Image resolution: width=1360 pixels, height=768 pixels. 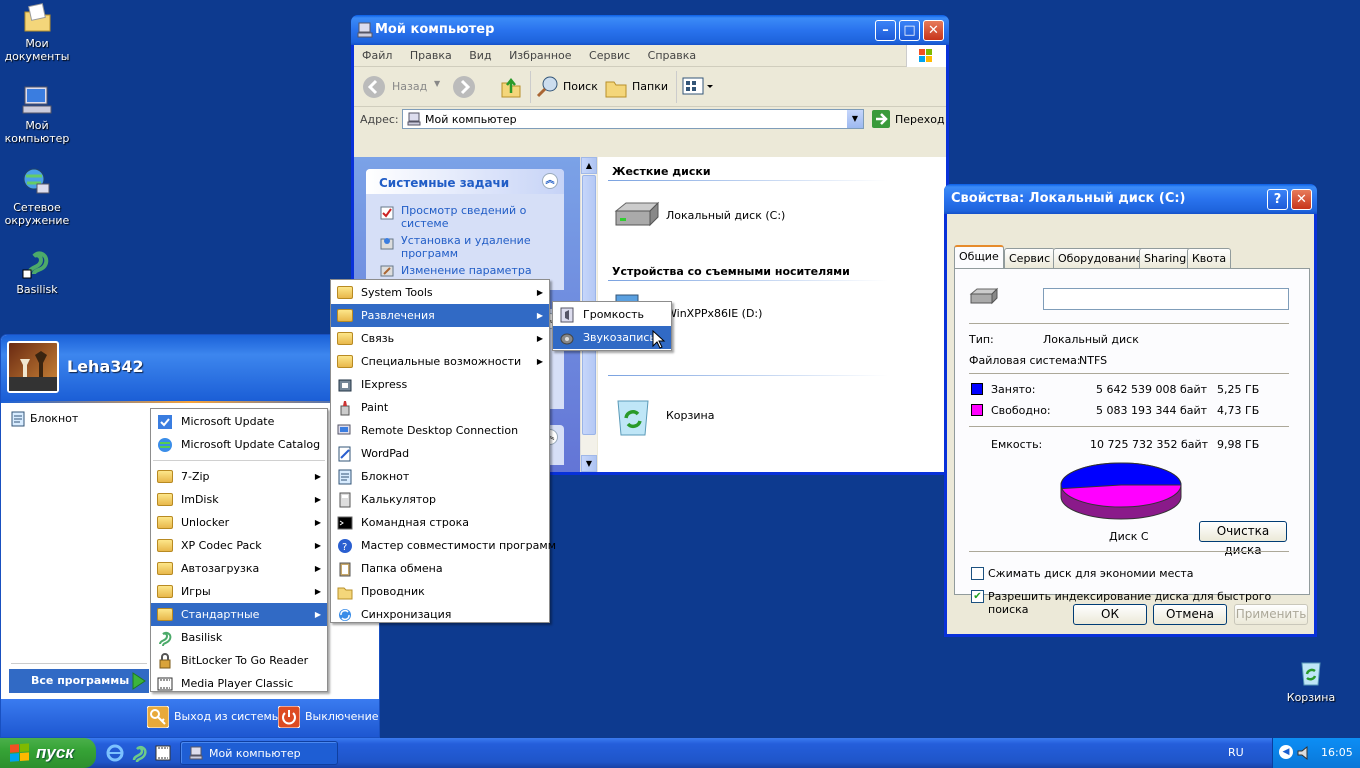 I want to click on speaker-icon, so click(x=1304, y=753).